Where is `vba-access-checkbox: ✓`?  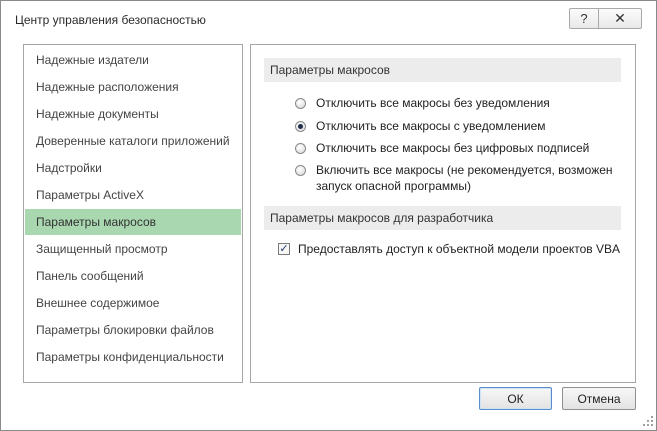
vba-access-checkbox: ✓ is located at coordinates (284, 249).